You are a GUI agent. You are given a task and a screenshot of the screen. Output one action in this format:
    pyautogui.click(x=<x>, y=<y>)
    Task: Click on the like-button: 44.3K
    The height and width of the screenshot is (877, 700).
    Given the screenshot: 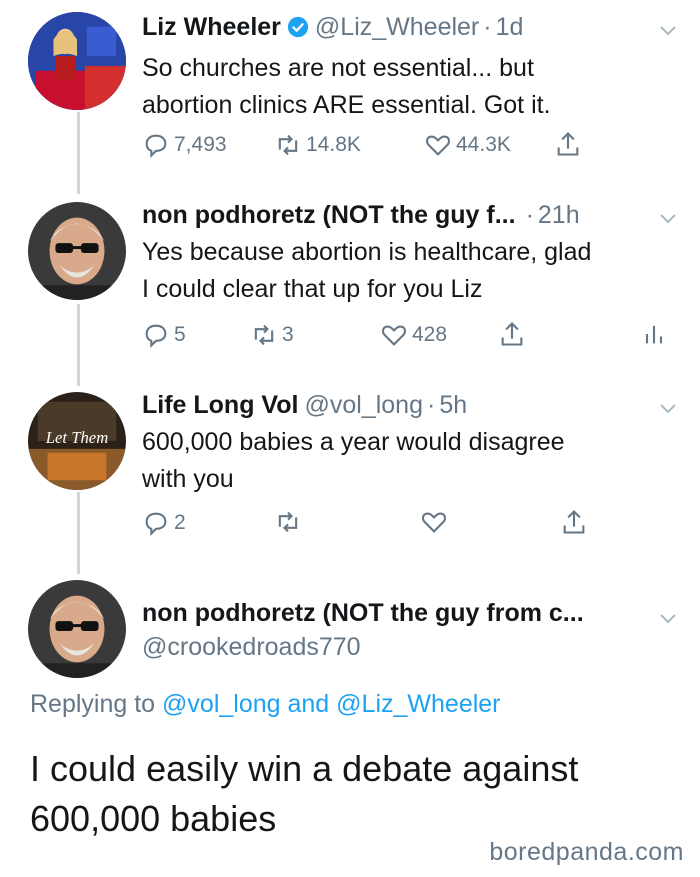 What is the action you would take?
    pyautogui.click(x=467, y=145)
    